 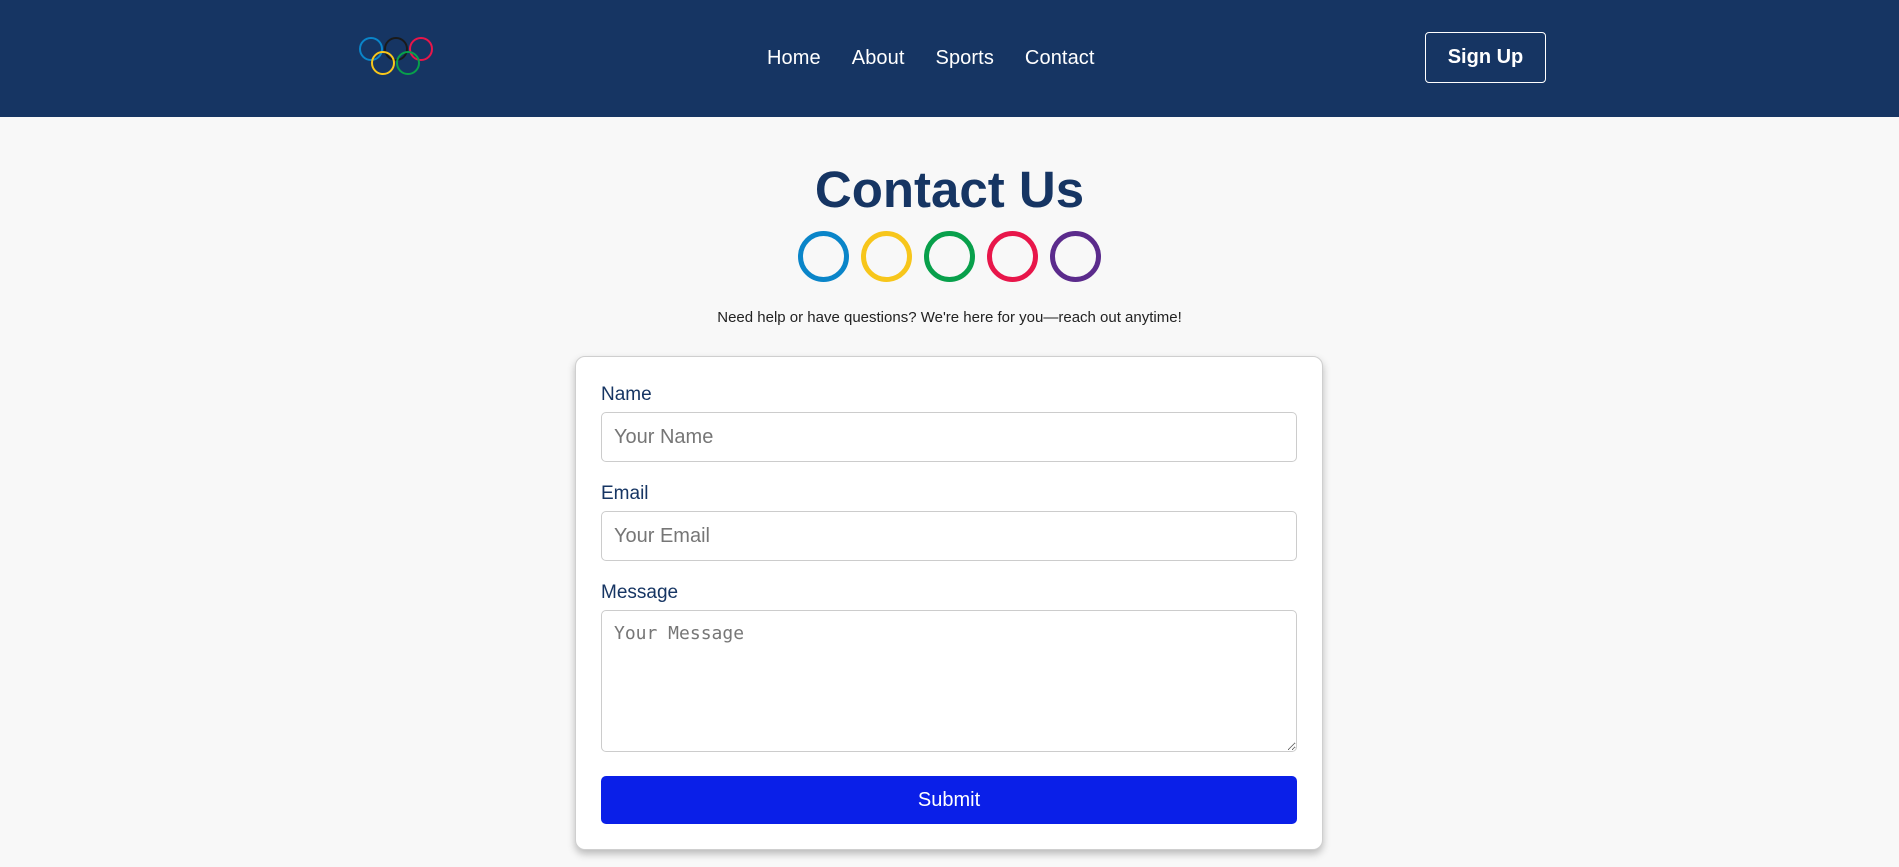 I want to click on email-input, so click(x=949, y=536).